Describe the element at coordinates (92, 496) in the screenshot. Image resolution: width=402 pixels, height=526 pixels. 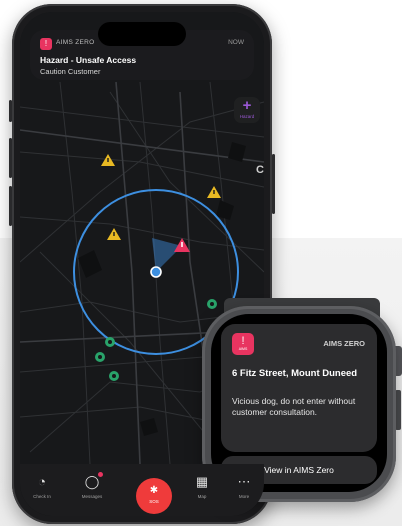
I see `messages-label: Messages` at that location.